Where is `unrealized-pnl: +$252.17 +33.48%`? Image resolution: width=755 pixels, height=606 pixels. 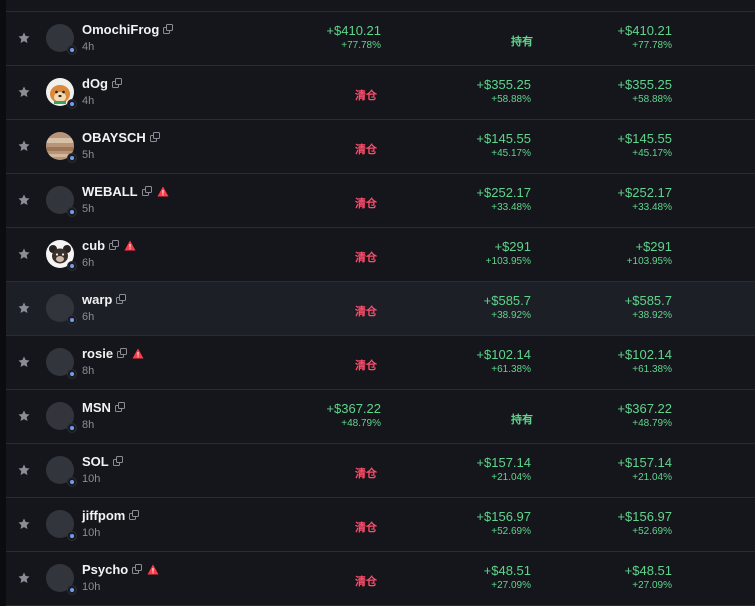 unrealized-pnl: +$252.17 +33.48% is located at coordinates (503, 200).